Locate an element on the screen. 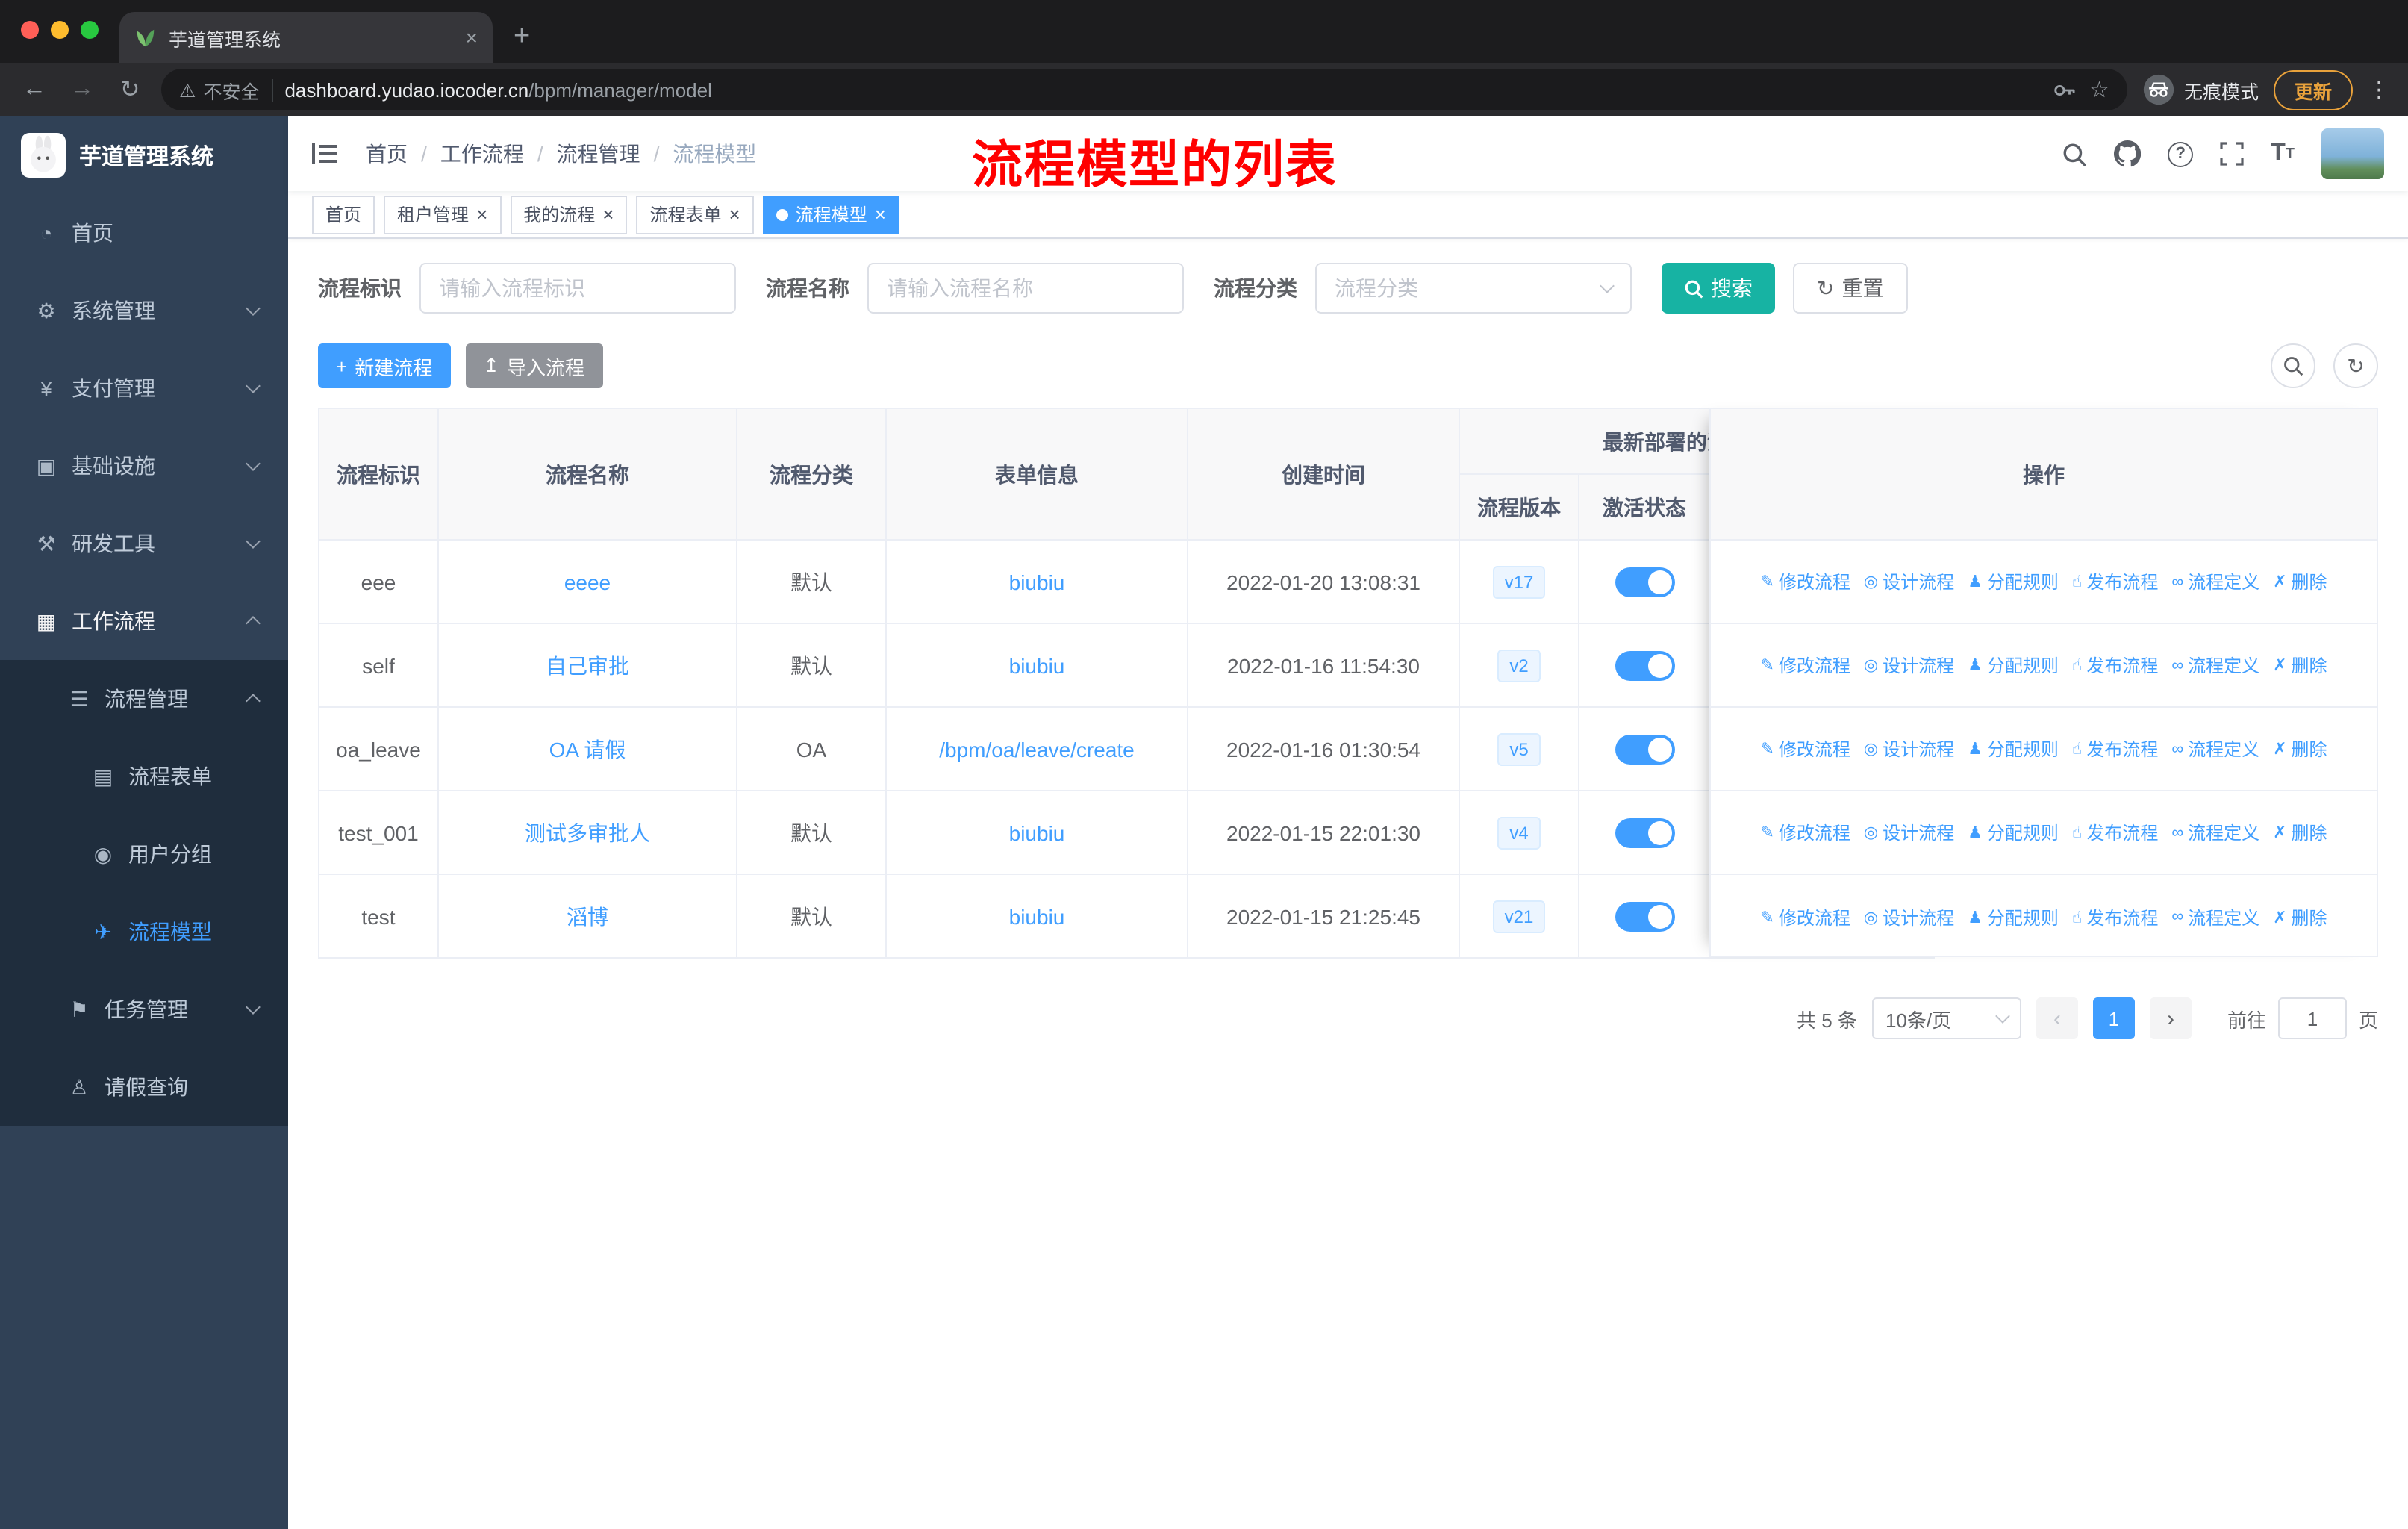 This screenshot has width=2408, height=1529. font-size-icon: TT is located at coordinates (2283, 153).